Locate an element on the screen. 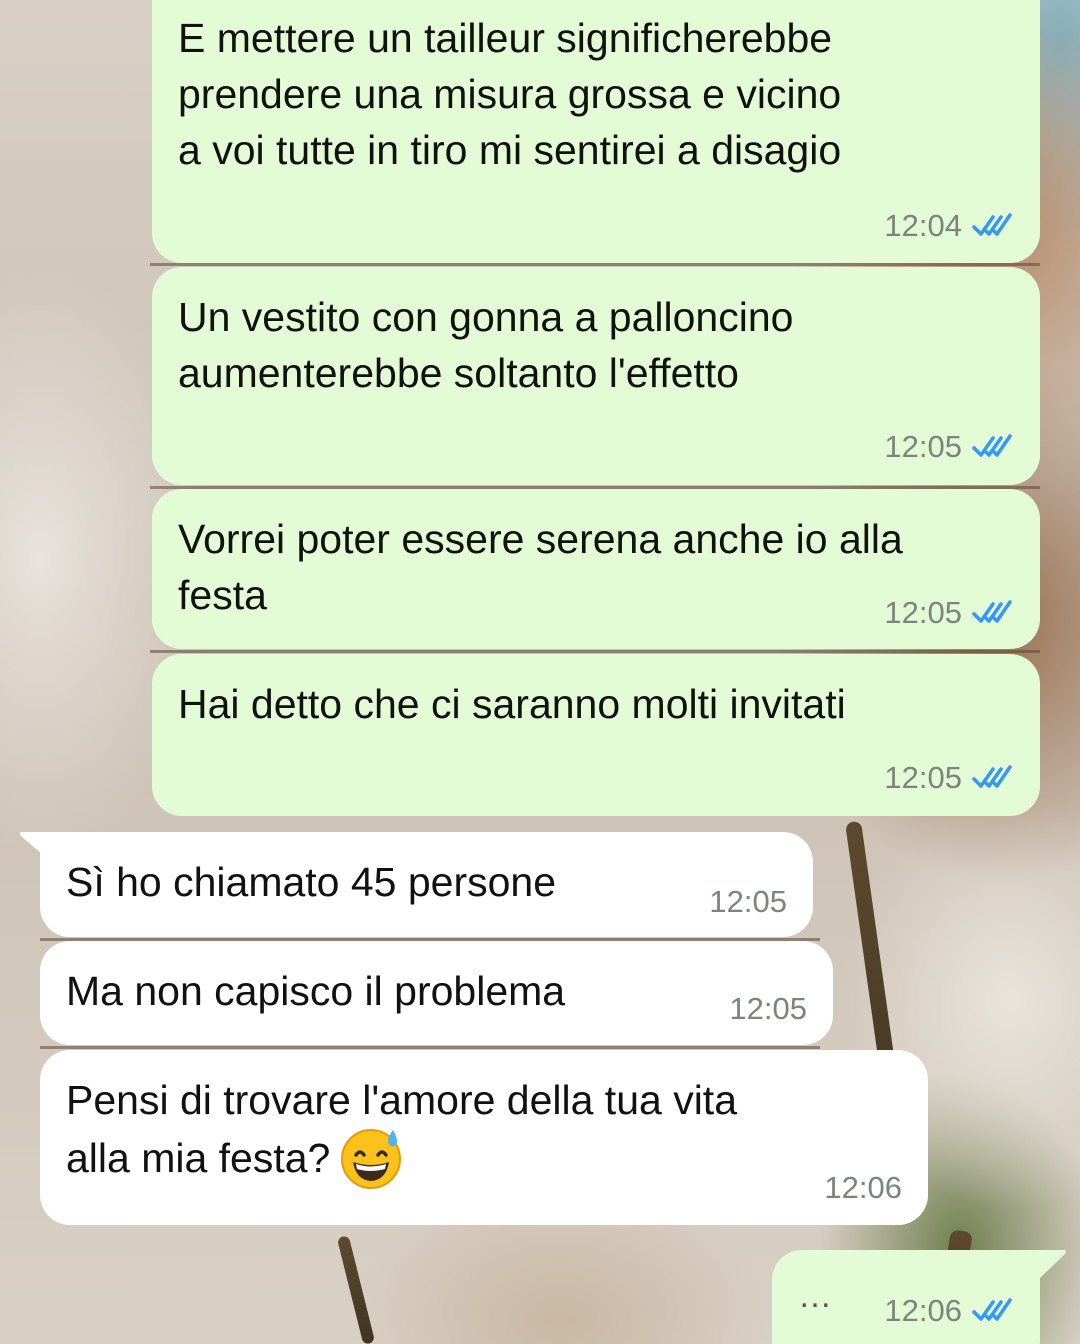  message-bubble-outgoing: … 12:06 is located at coordinates (906, 1297).